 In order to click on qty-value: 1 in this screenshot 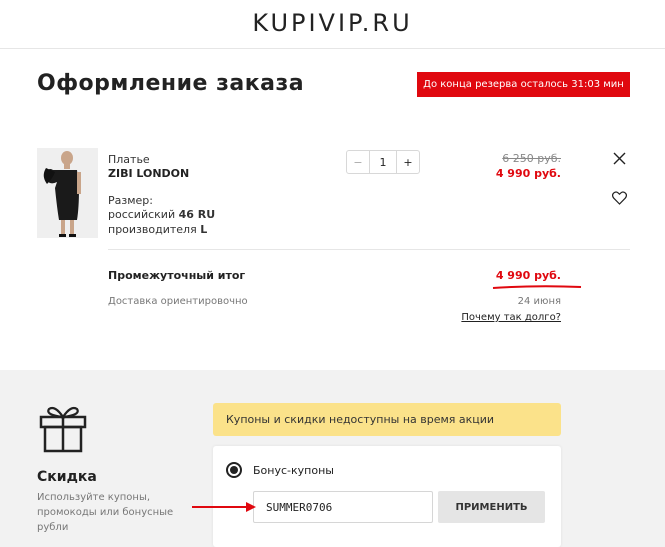, I will do `click(383, 162)`.